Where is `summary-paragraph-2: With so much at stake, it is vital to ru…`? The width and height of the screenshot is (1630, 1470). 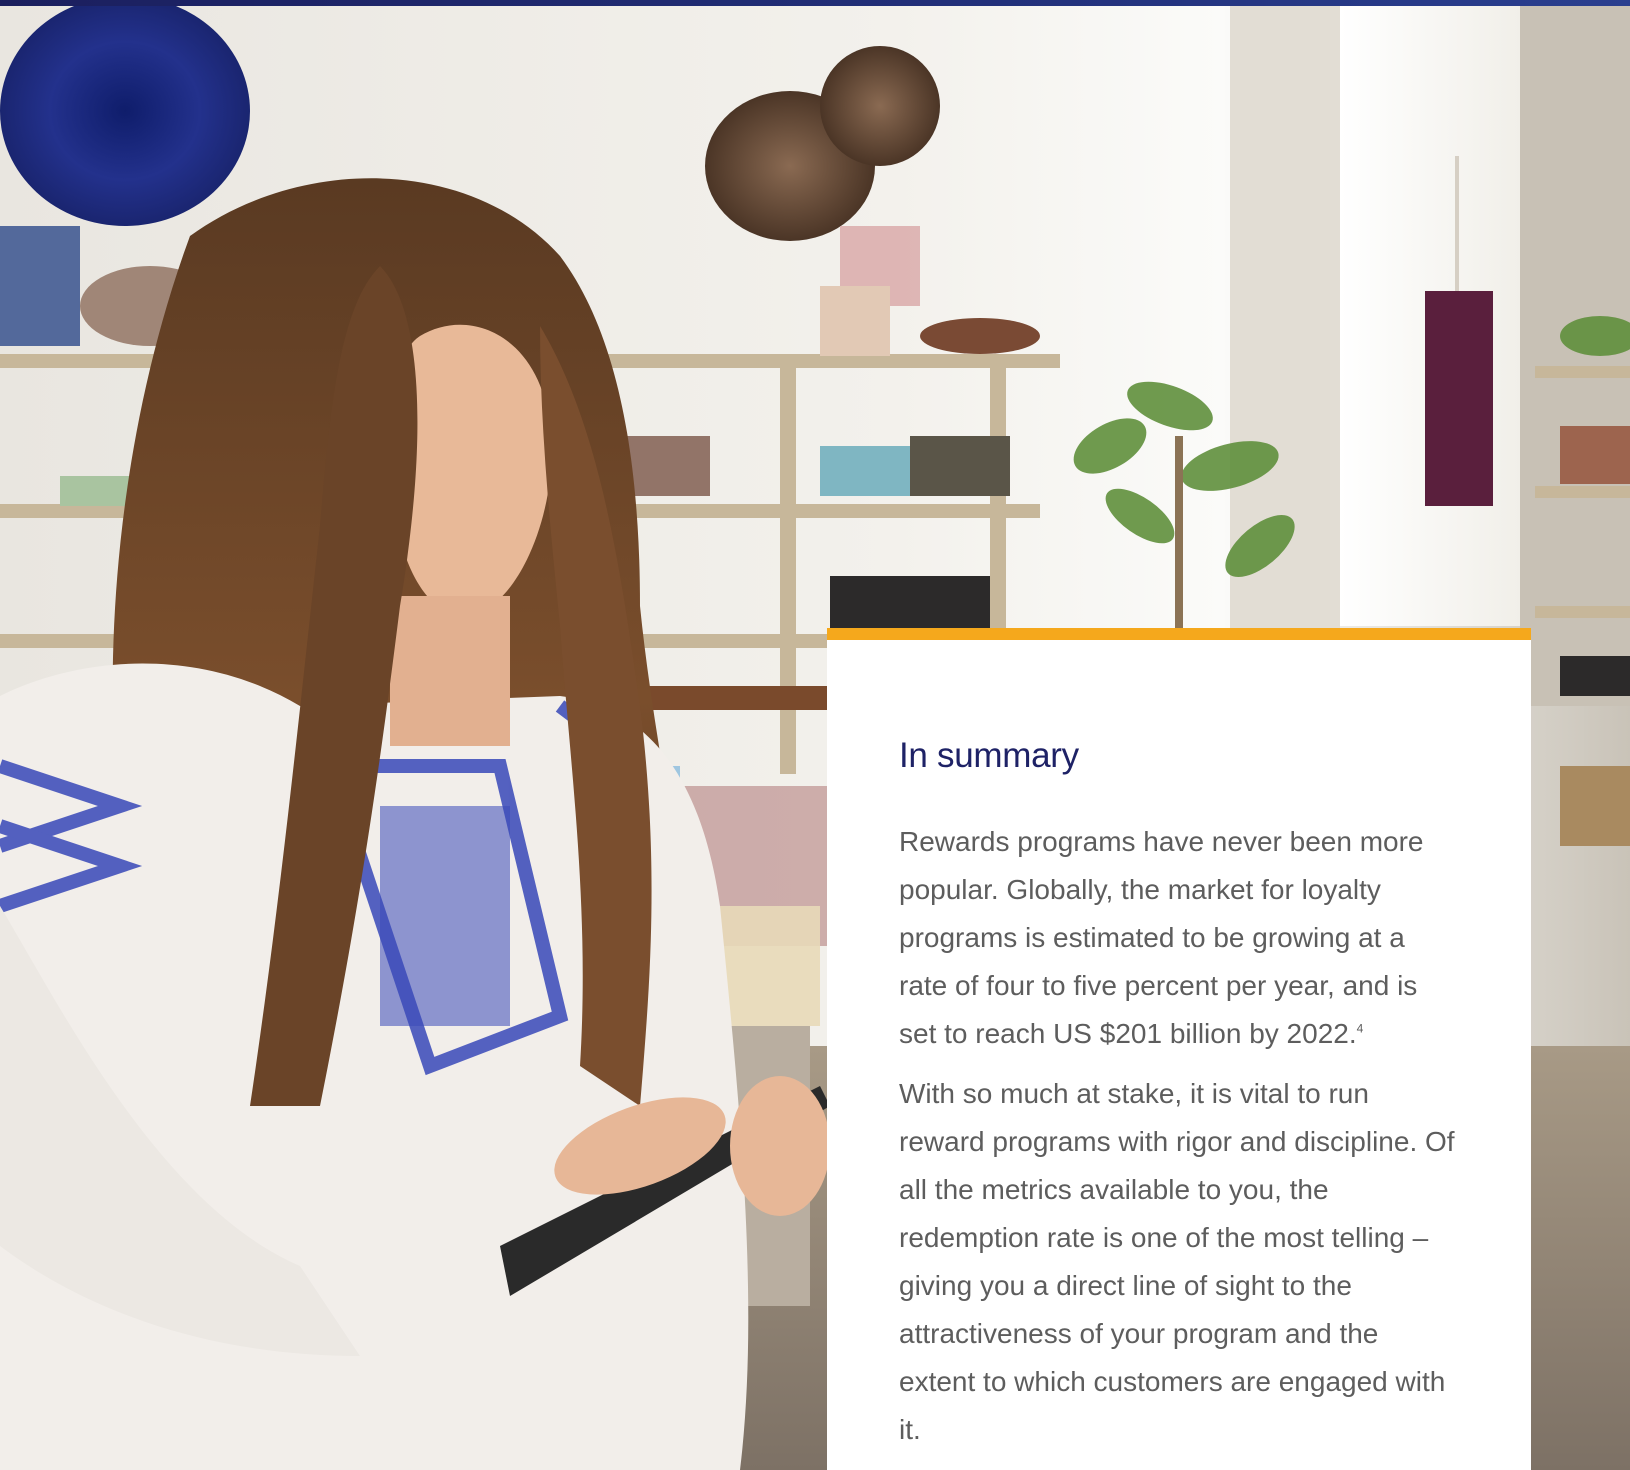 summary-paragraph-2: With so much at stake, it is vital to ru… is located at coordinates (1177, 1261).